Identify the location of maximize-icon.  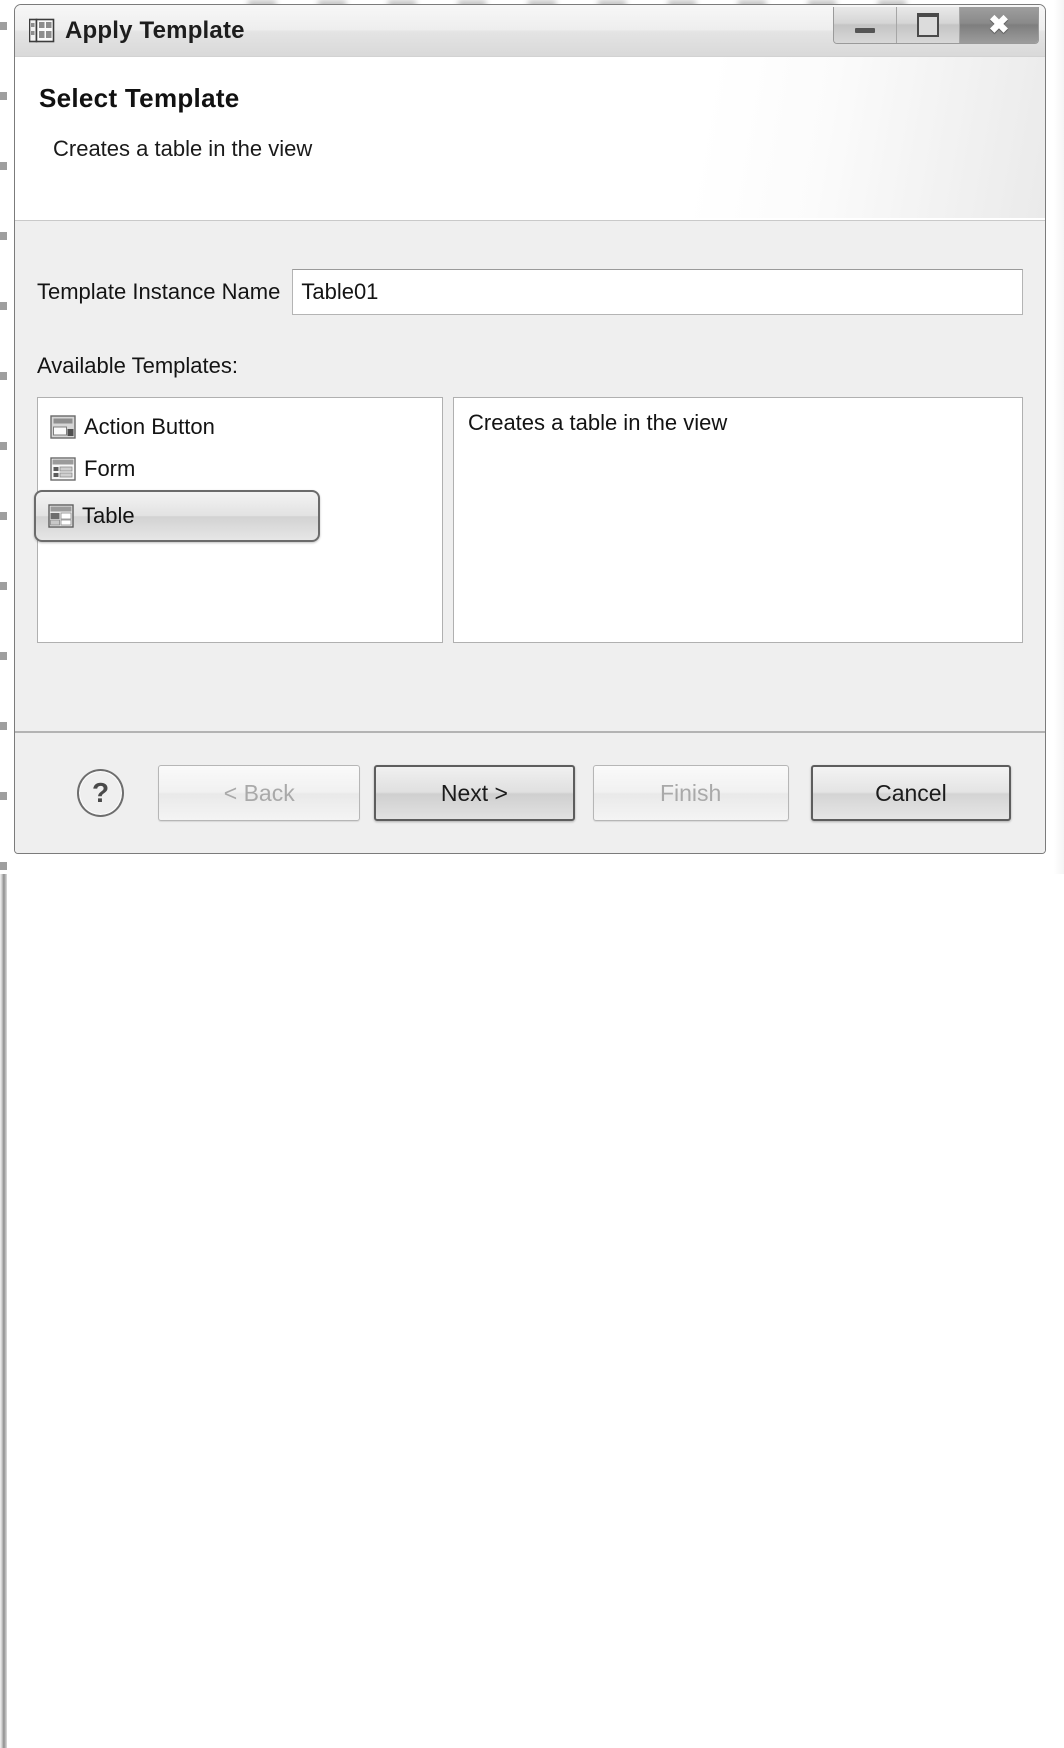
(928, 25).